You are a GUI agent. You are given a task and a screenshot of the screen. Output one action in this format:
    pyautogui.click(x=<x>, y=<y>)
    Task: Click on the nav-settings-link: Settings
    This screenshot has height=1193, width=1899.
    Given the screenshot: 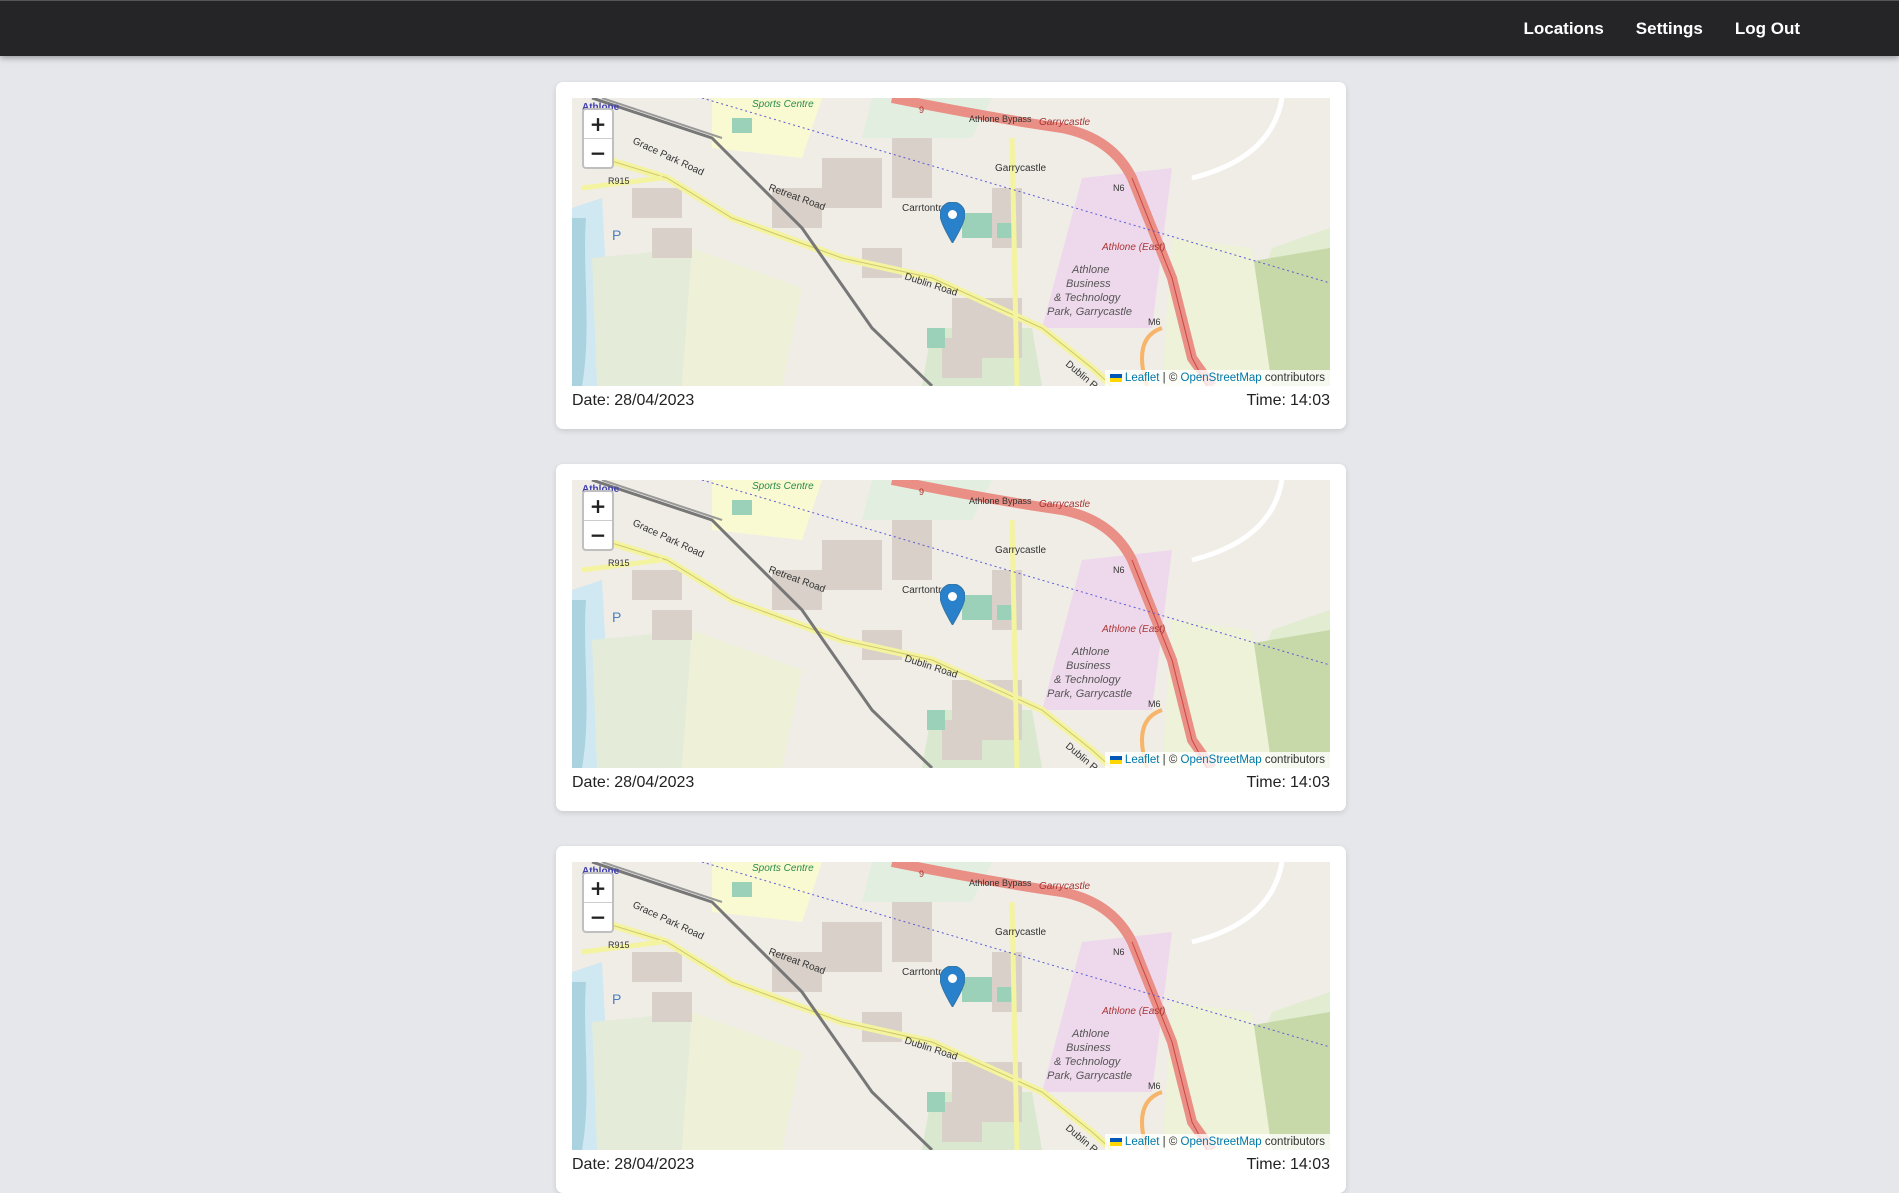 What is the action you would take?
    pyautogui.click(x=1669, y=29)
    